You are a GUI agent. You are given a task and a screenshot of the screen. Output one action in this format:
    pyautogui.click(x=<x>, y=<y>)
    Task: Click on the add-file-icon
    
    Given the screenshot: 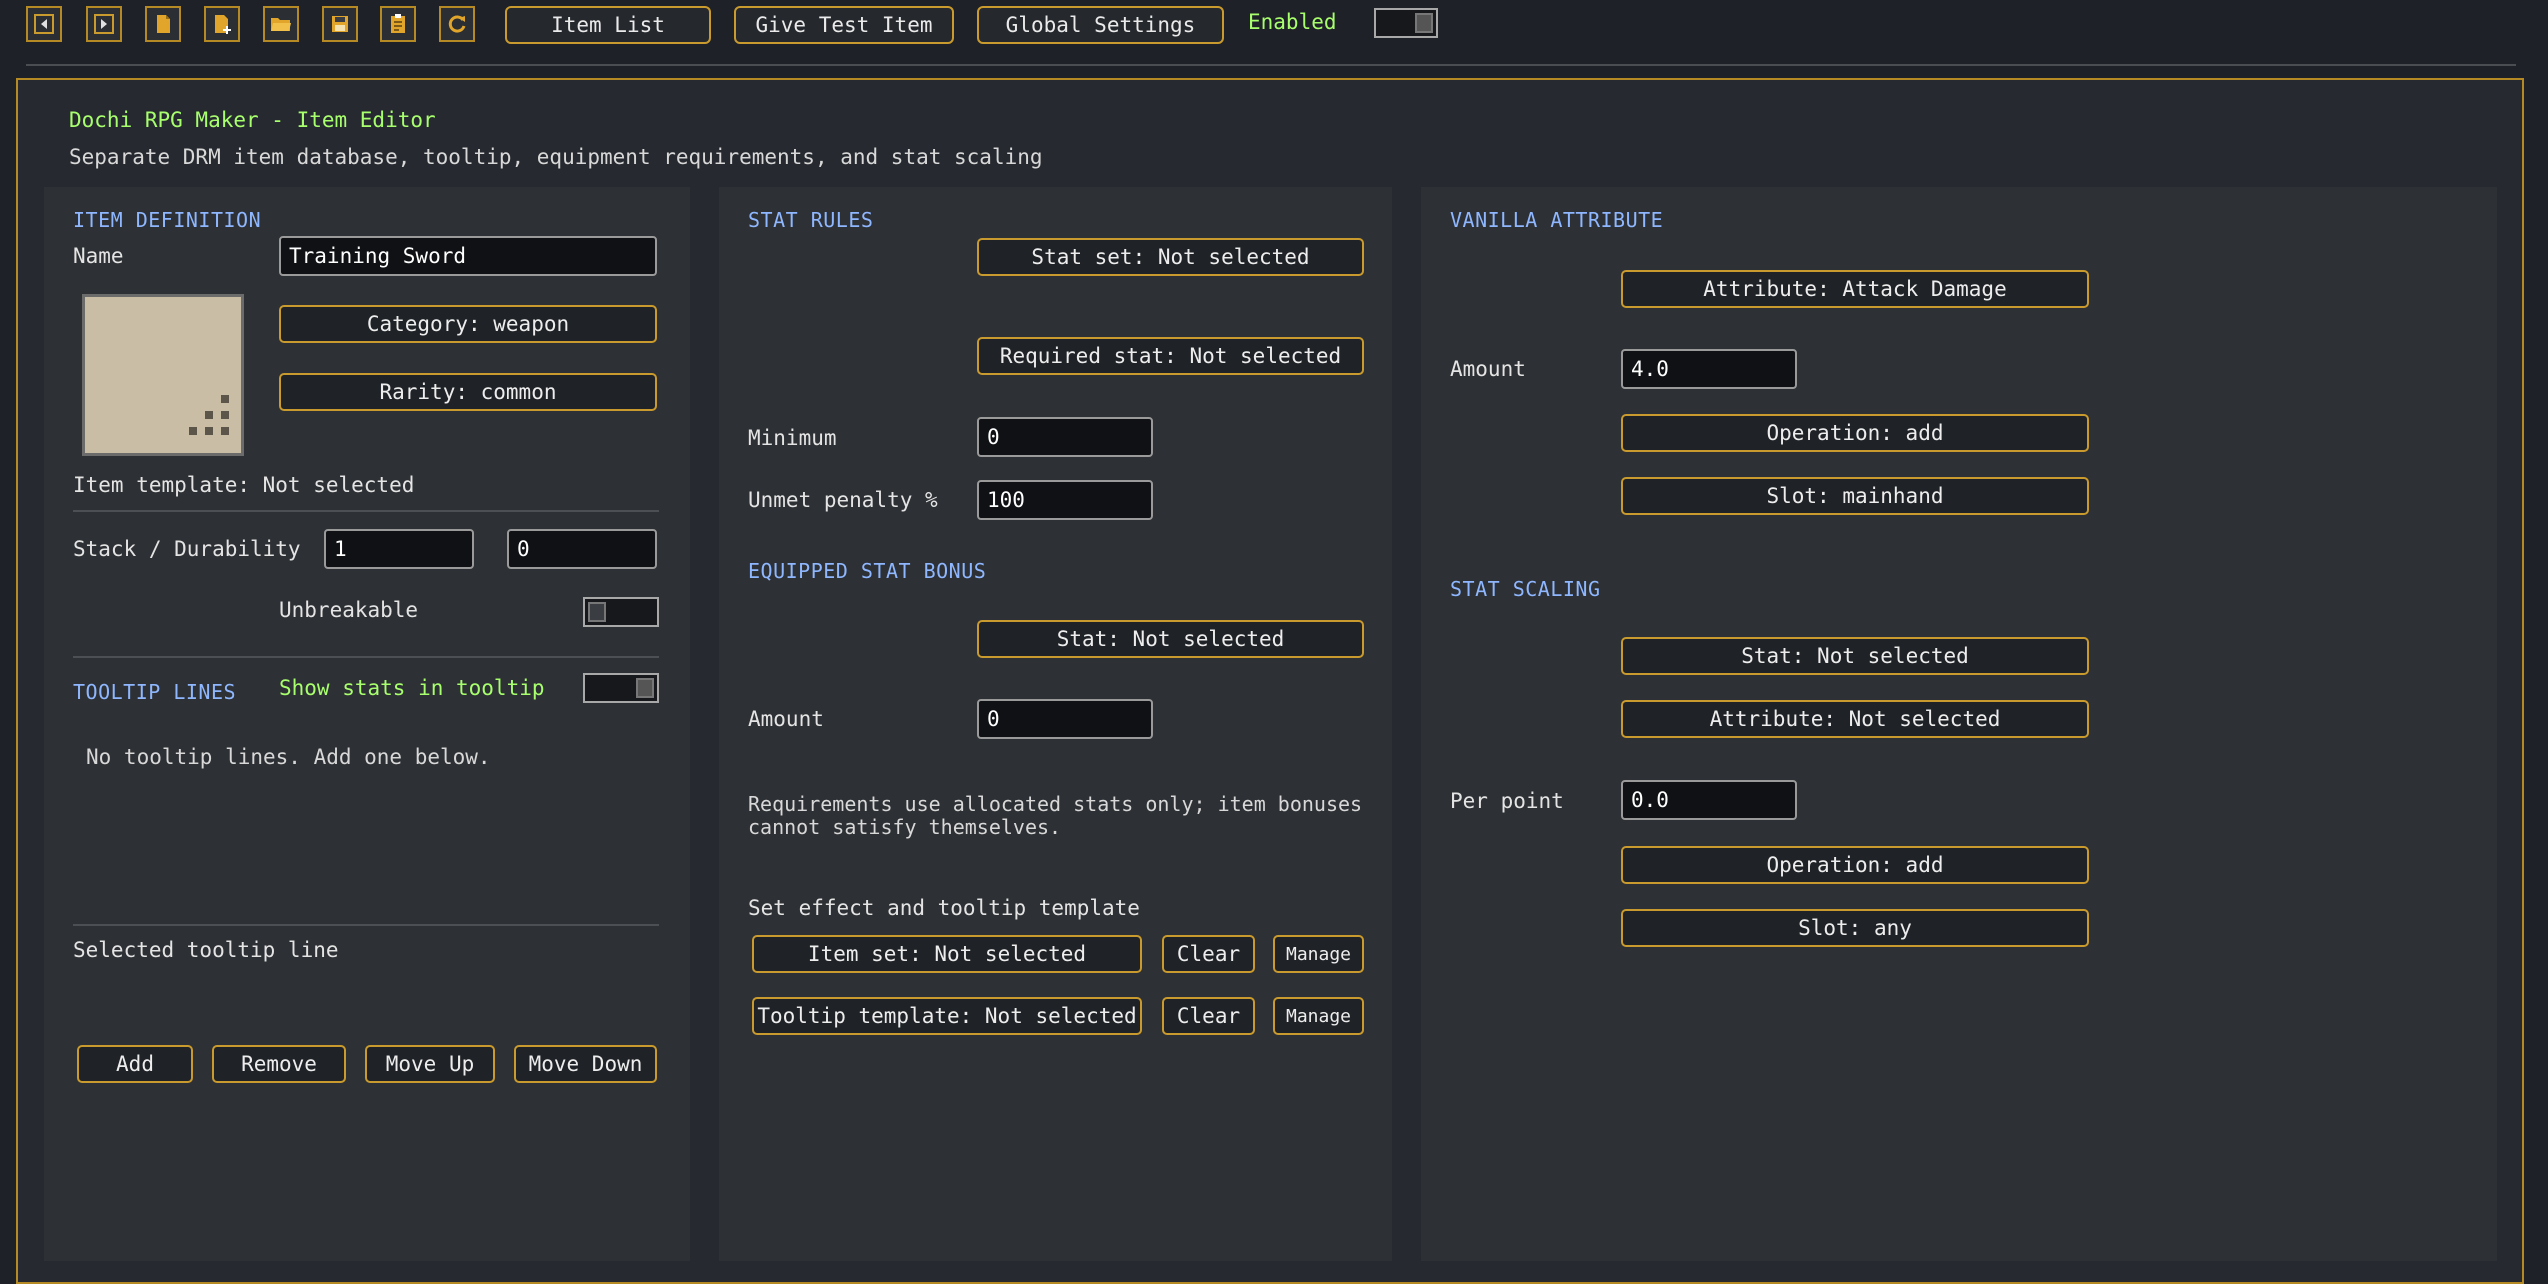 What is the action you would take?
    pyautogui.click(x=222, y=24)
    